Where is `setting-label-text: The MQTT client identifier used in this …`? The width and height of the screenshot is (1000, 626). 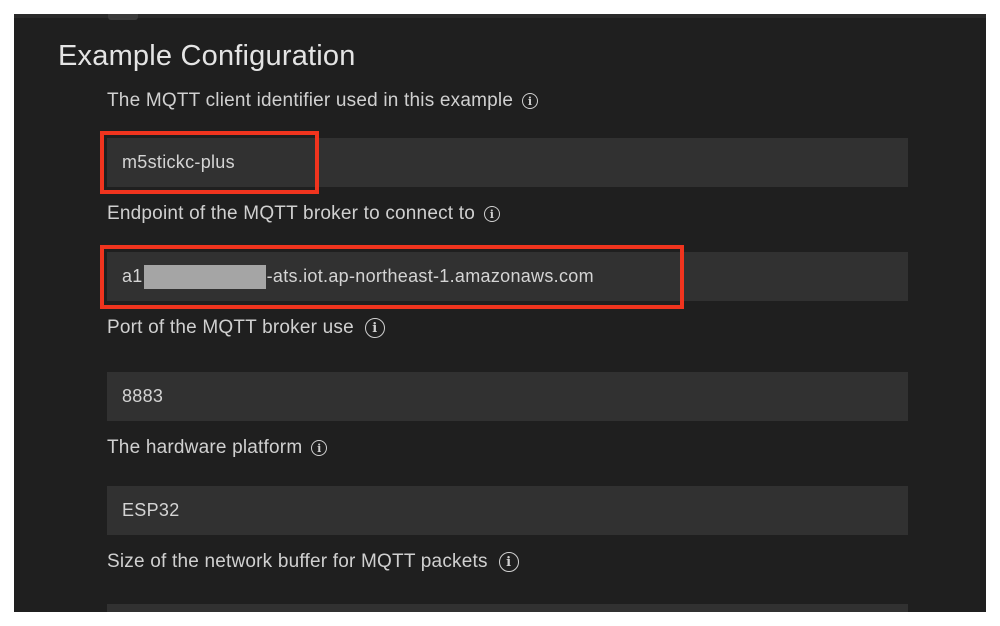
setting-label-text: The MQTT client identifier used in this … is located at coordinates (310, 100).